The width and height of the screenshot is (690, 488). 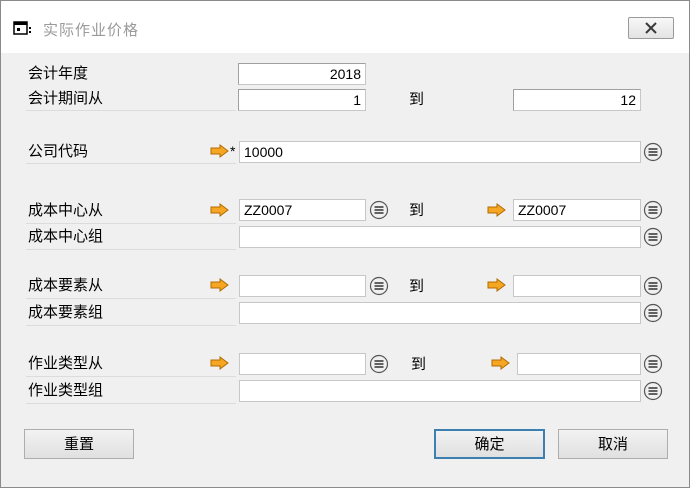 What do you see at coordinates (66, 236) in the screenshot?
I see `cost-center-group-label: 成本中心组` at bounding box center [66, 236].